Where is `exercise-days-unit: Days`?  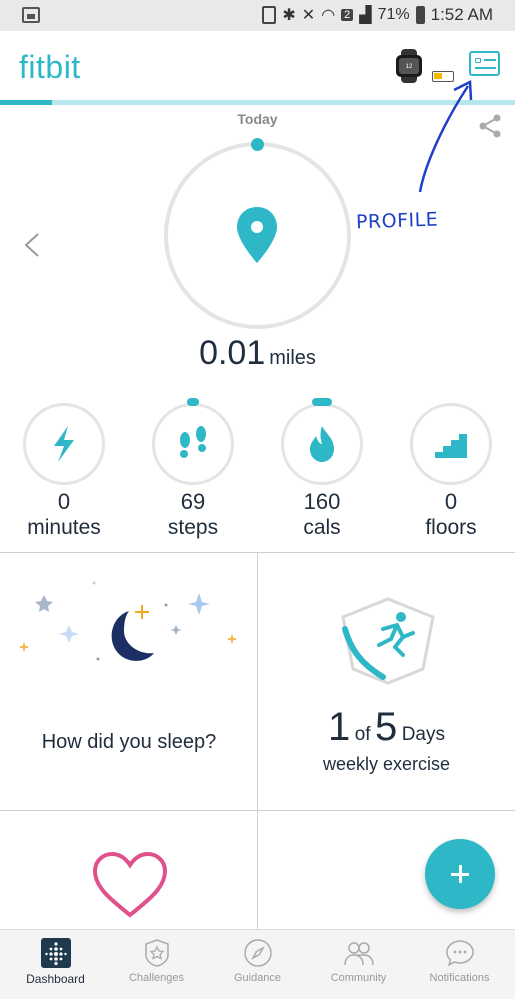 exercise-days-unit: Days is located at coordinates (423, 734).